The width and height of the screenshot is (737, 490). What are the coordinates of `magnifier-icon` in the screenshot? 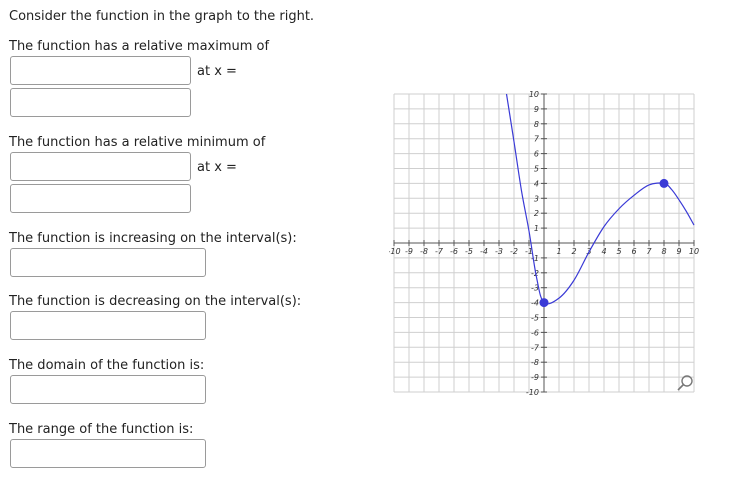 It's located at (685, 383).